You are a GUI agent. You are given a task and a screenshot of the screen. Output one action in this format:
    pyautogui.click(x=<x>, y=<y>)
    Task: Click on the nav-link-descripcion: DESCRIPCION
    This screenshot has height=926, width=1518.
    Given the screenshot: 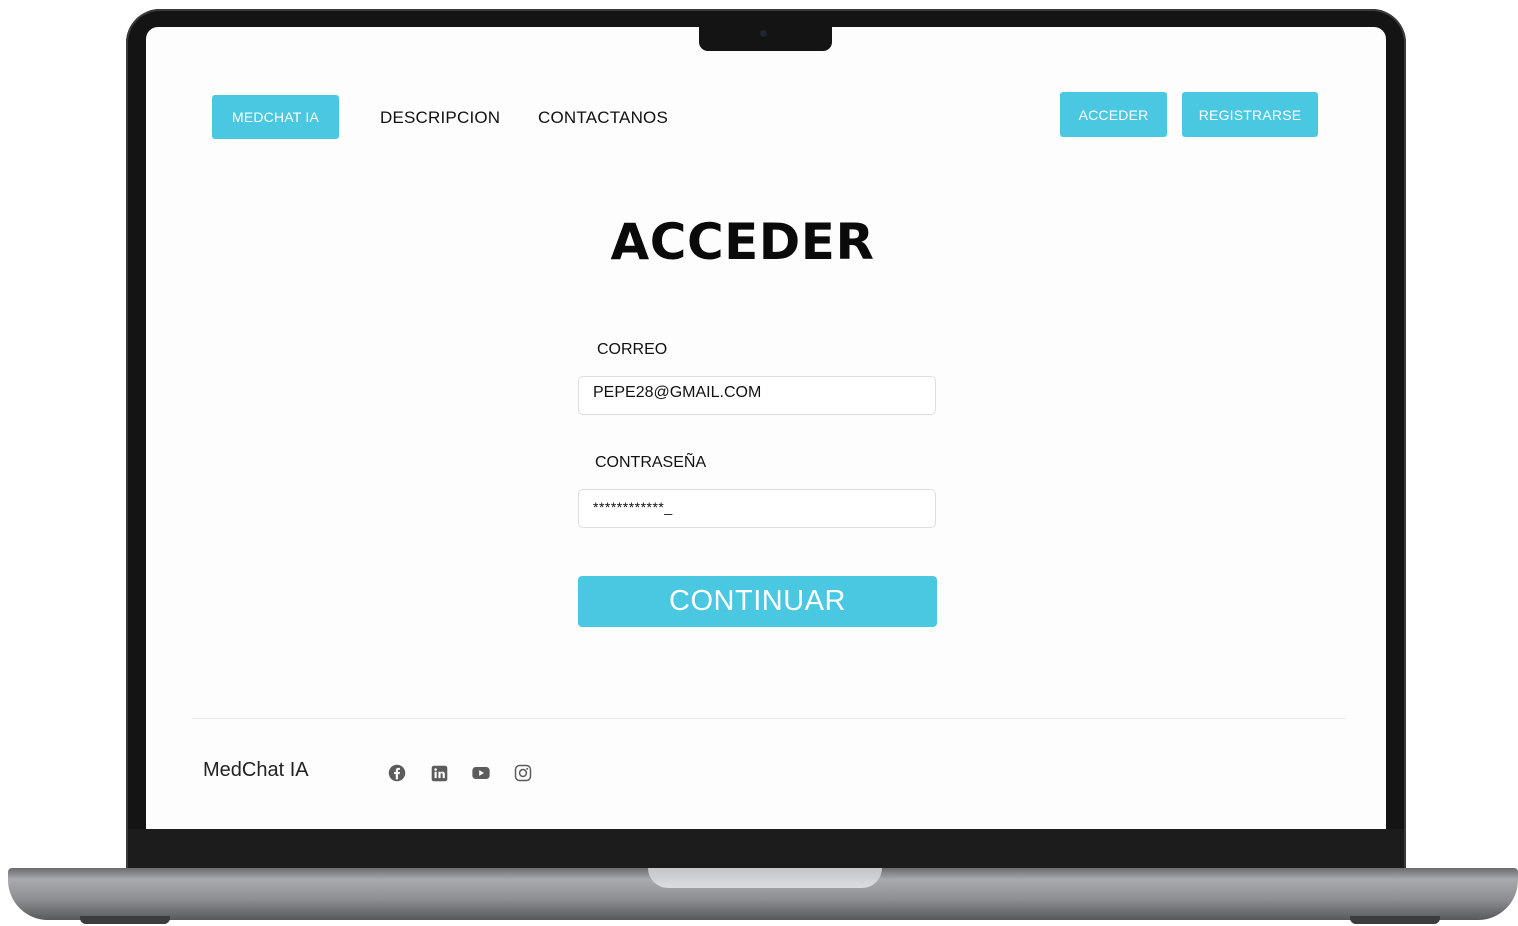 What is the action you would take?
    pyautogui.click(x=440, y=118)
    